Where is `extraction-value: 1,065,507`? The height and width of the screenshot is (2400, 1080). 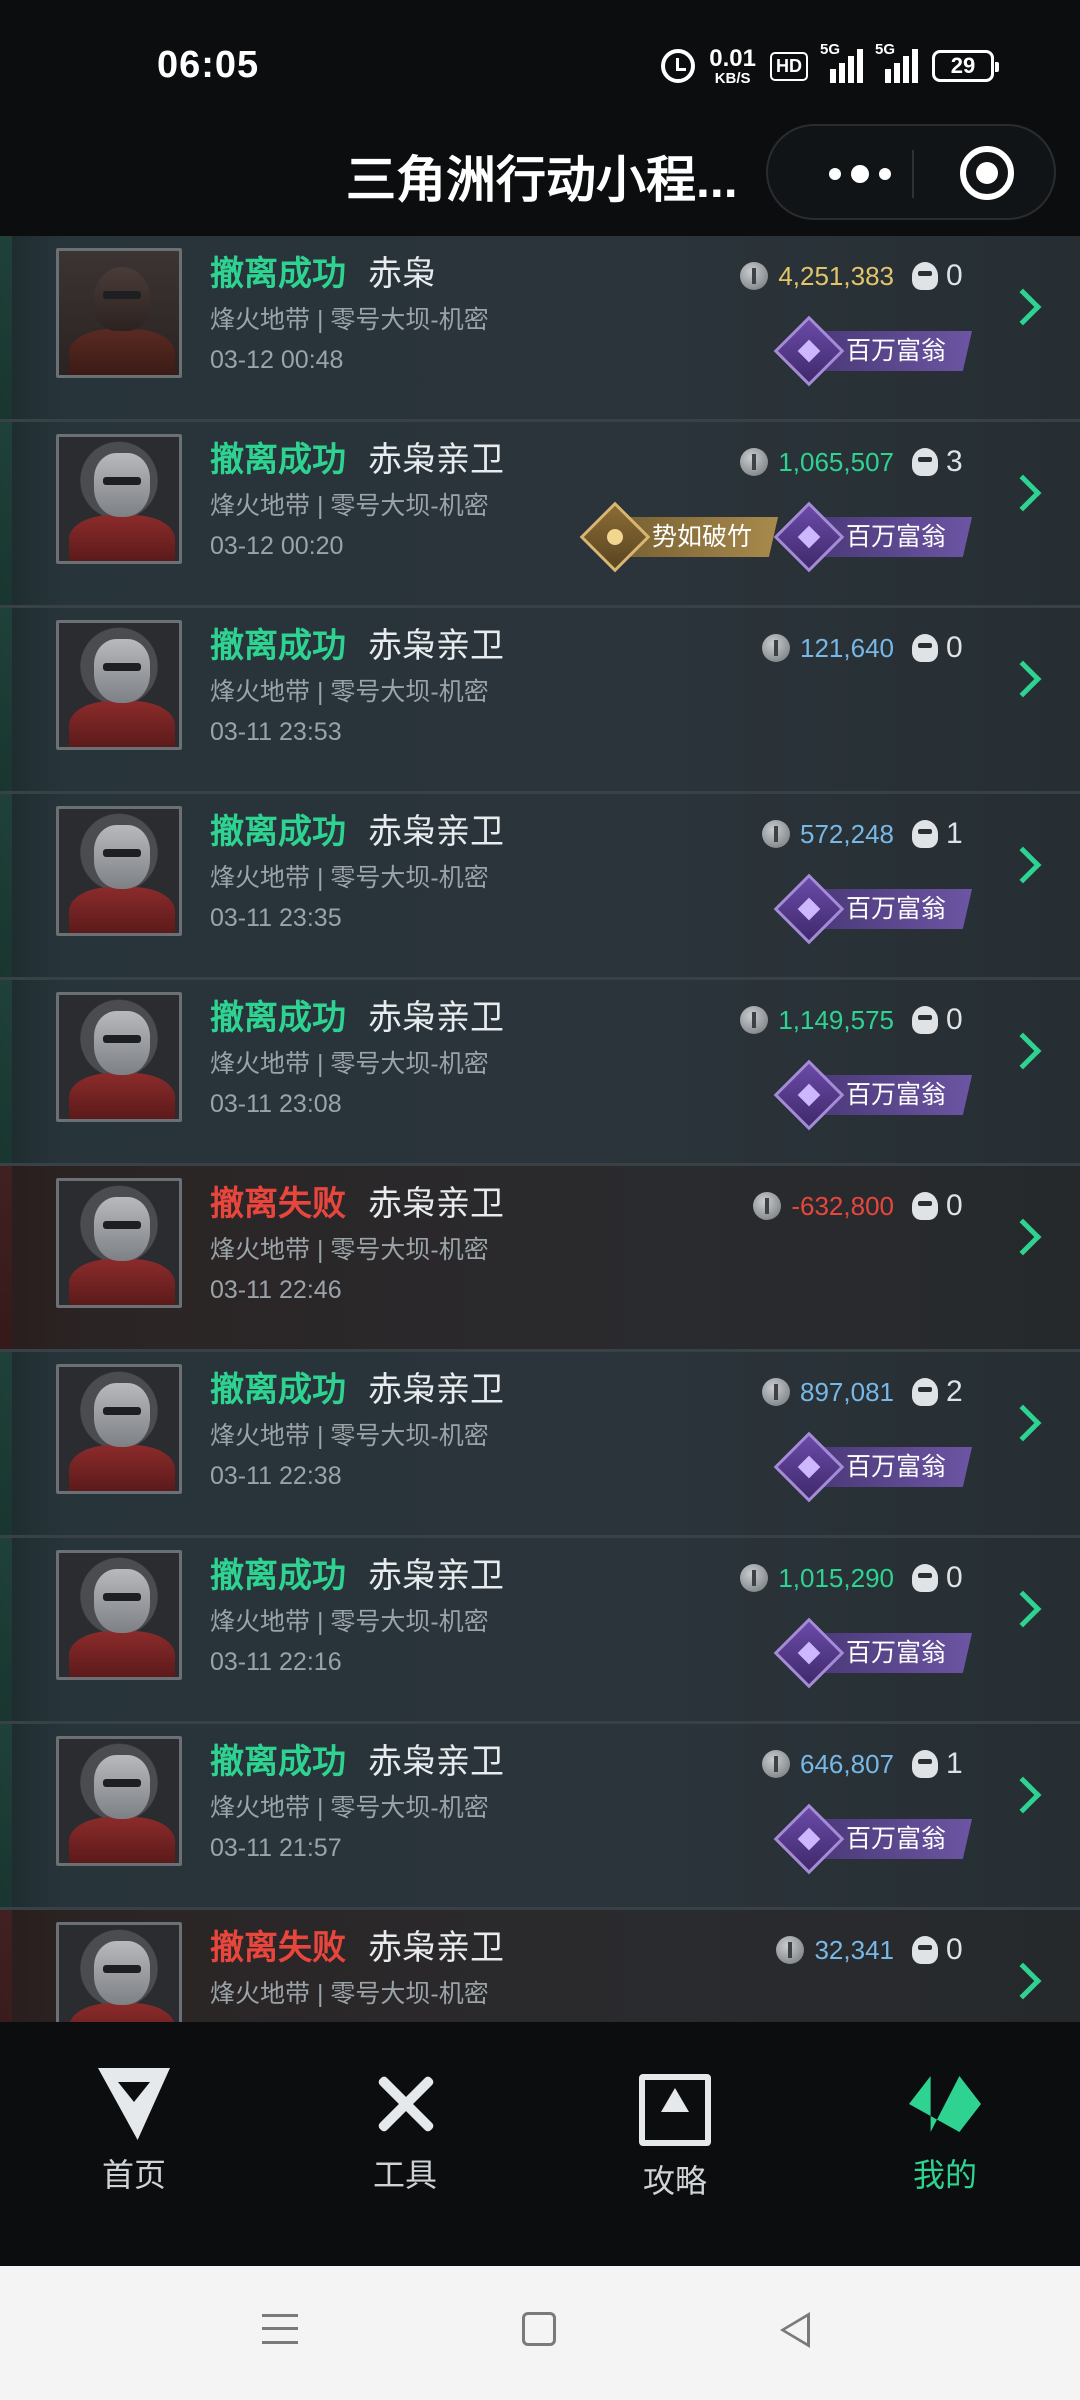 extraction-value: 1,065,507 is located at coordinates (836, 461).